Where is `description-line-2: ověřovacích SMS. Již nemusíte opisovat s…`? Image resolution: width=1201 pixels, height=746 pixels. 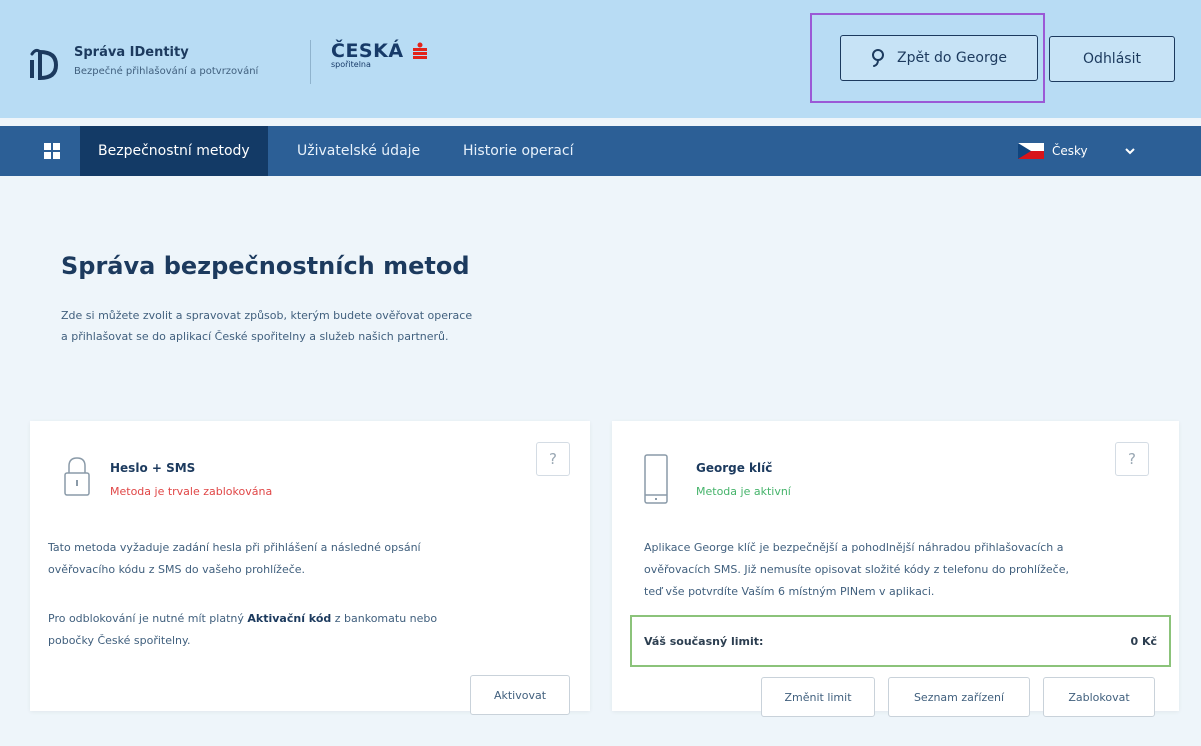 description-line-2: ověřovacích SMS. Již nemusíte opisovat s… is located at coordinates (856, 569).